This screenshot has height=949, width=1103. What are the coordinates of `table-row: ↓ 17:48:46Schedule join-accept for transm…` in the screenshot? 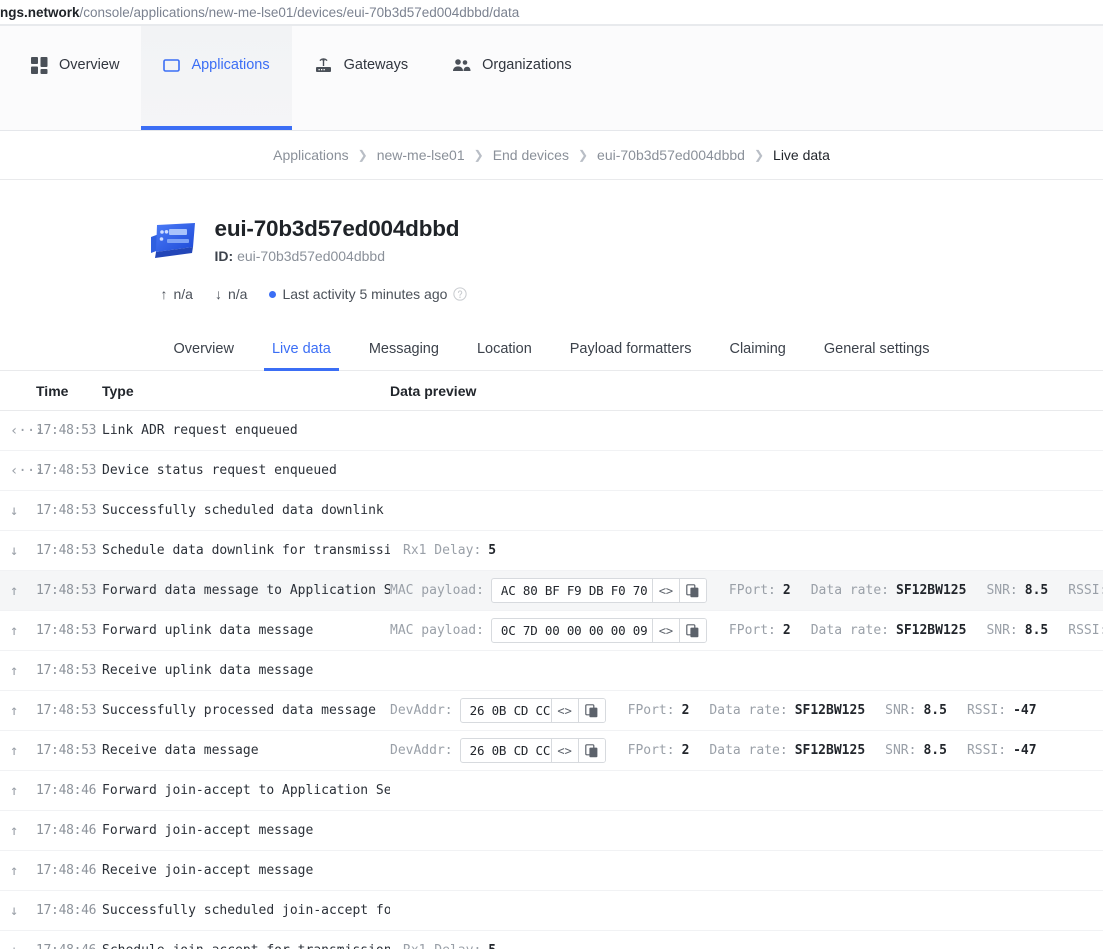 It's located at (551, 940).